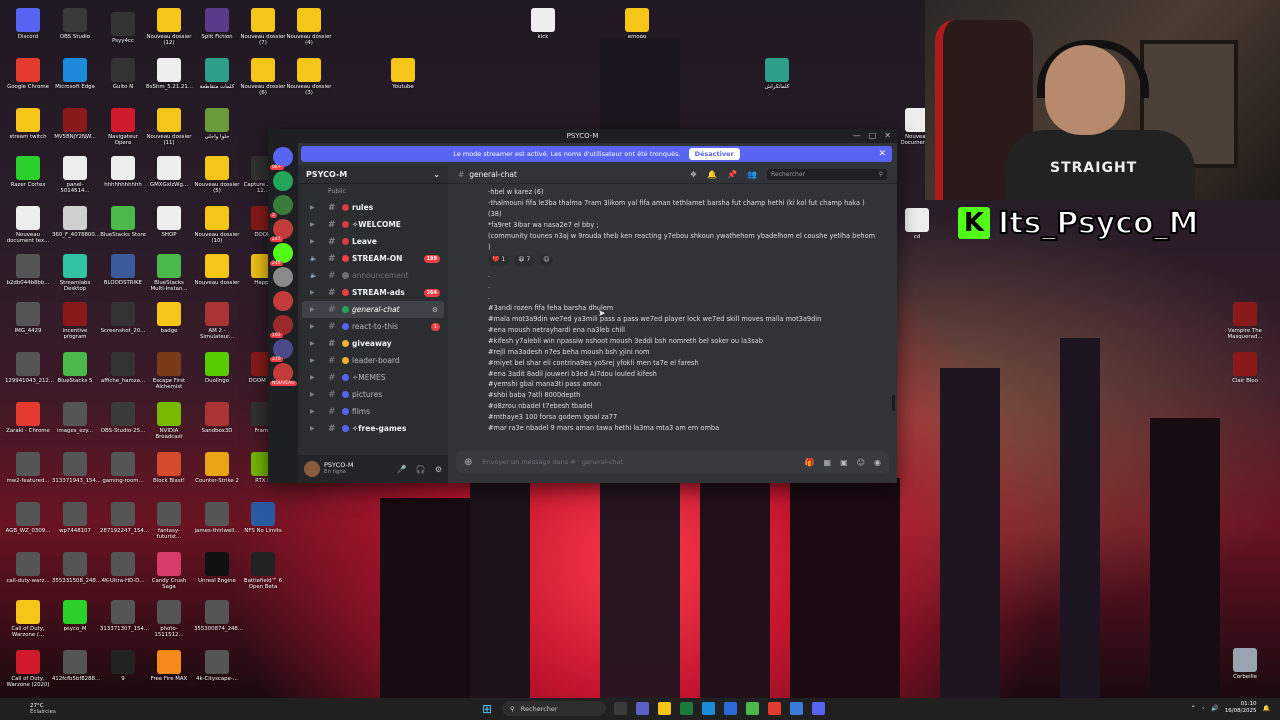 This screenshot has width=1280, height=720. I want to click on reaction-chip: 😆 7, so click(524, 261).